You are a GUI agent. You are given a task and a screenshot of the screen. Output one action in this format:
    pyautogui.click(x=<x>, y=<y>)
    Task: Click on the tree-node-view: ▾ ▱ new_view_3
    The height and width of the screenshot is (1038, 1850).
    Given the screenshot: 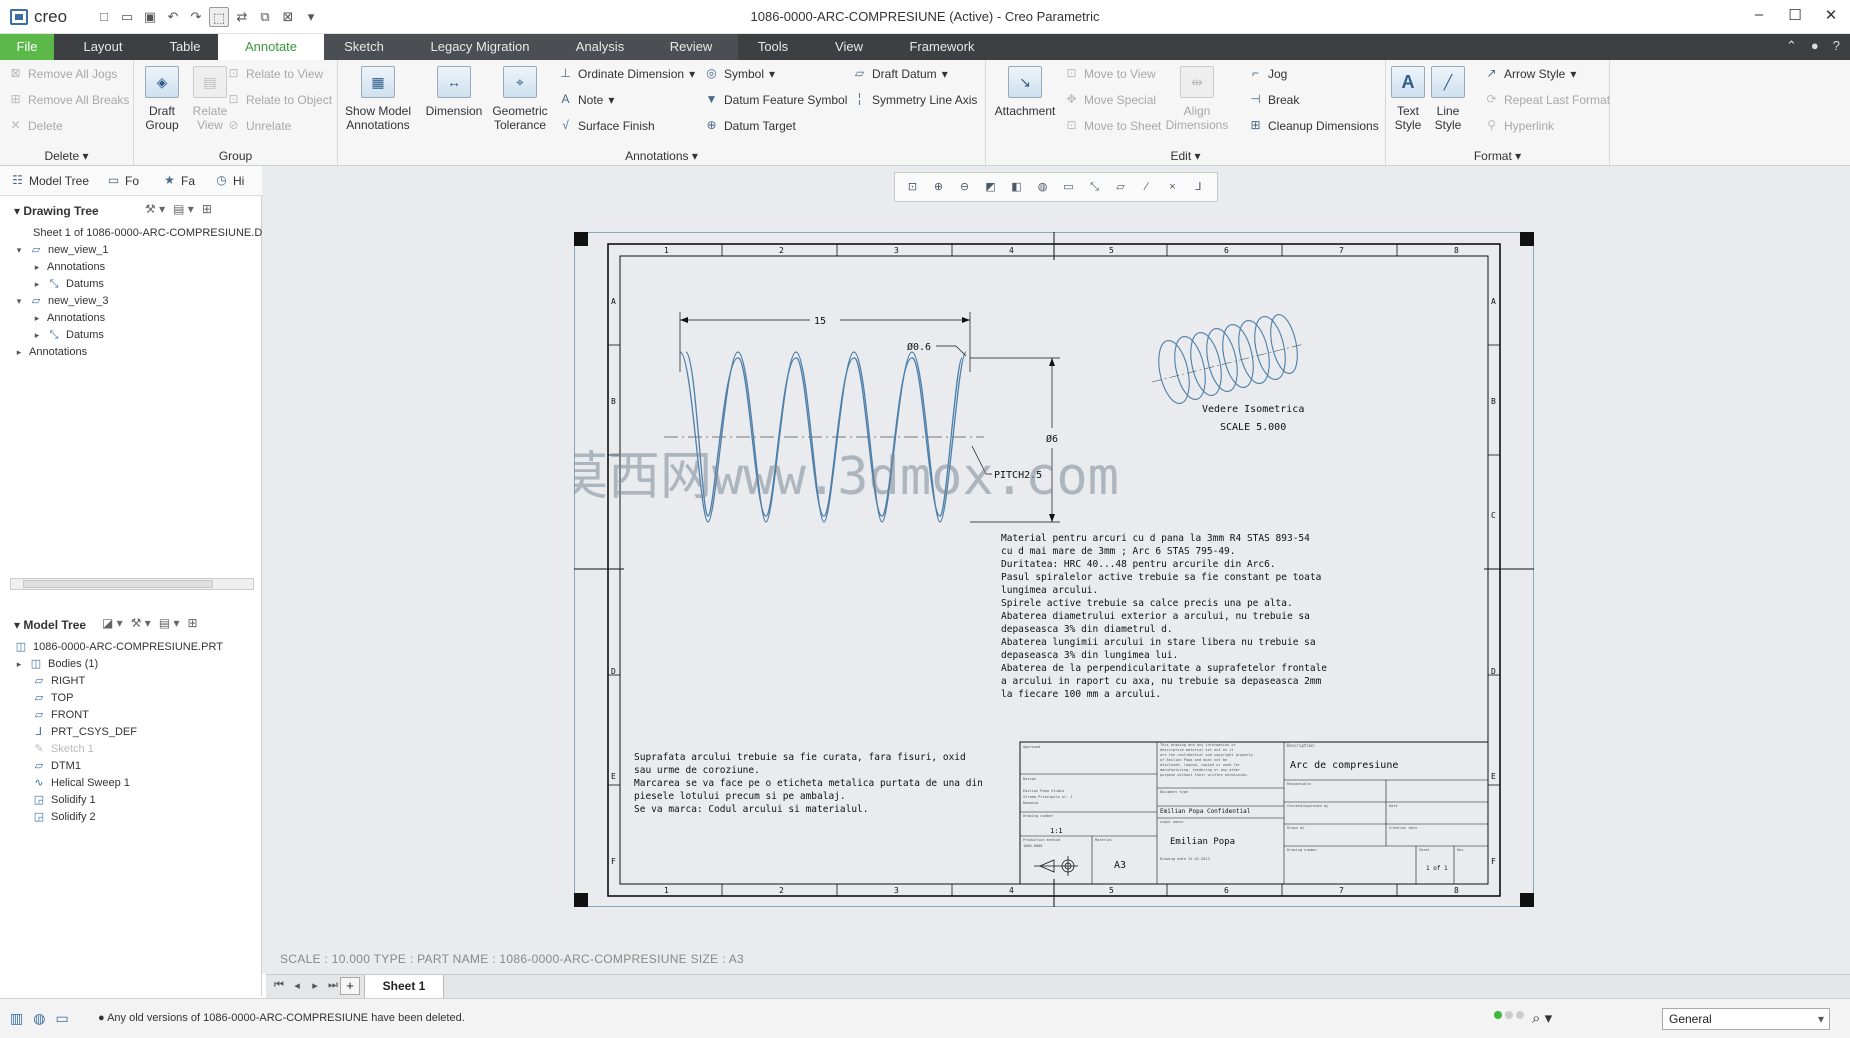 What is the action you would take?
    pyautogui.click(x=61, y=301)
    